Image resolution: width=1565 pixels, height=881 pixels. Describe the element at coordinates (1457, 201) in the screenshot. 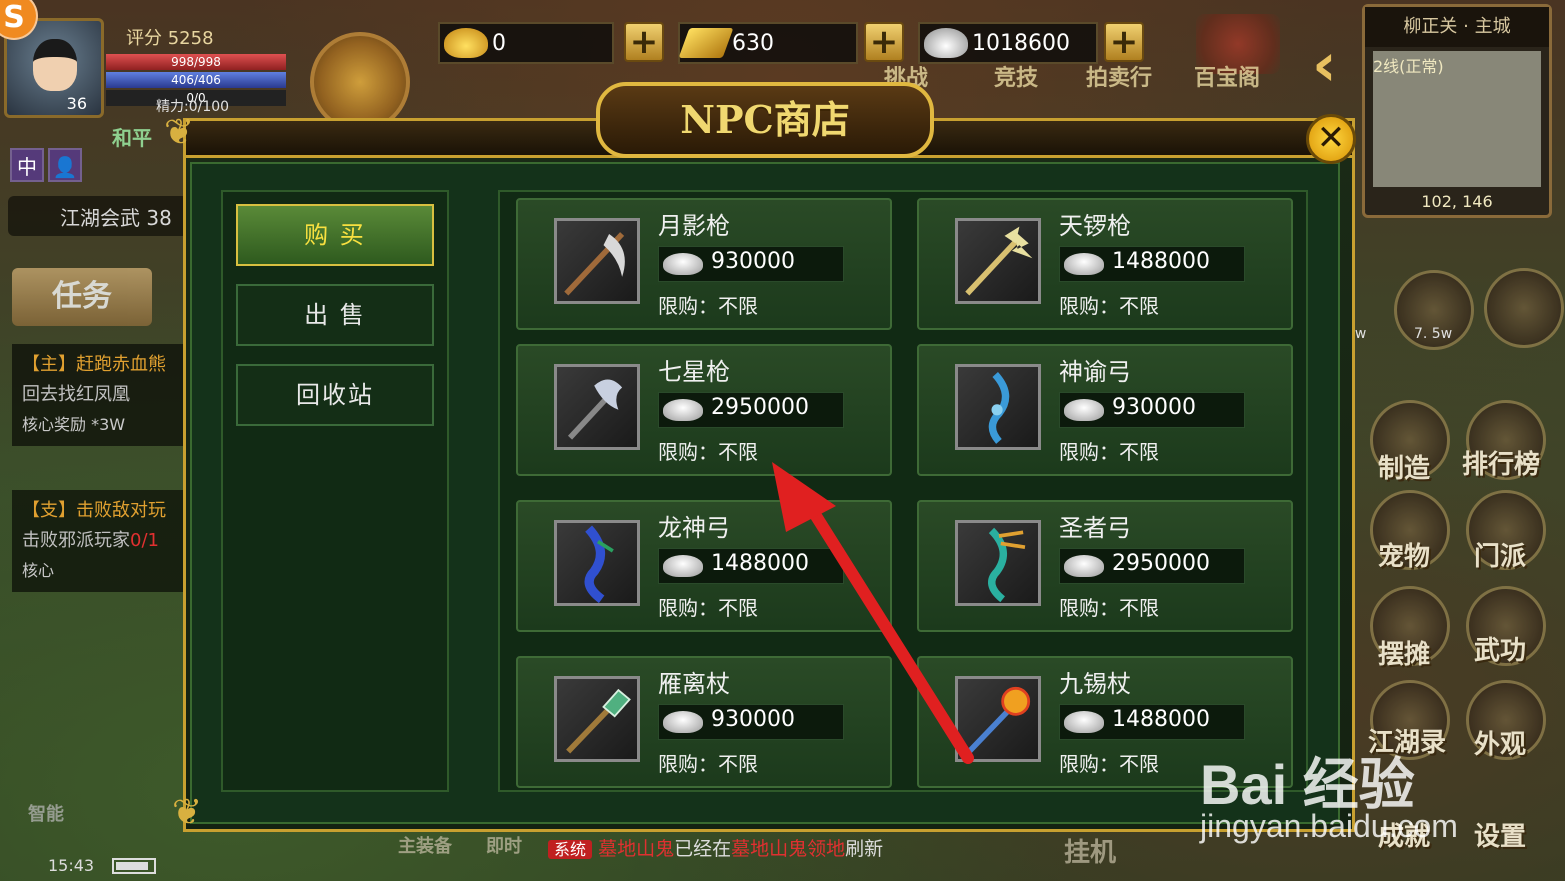

I see `player-coordinates: 102, 146` at that location.